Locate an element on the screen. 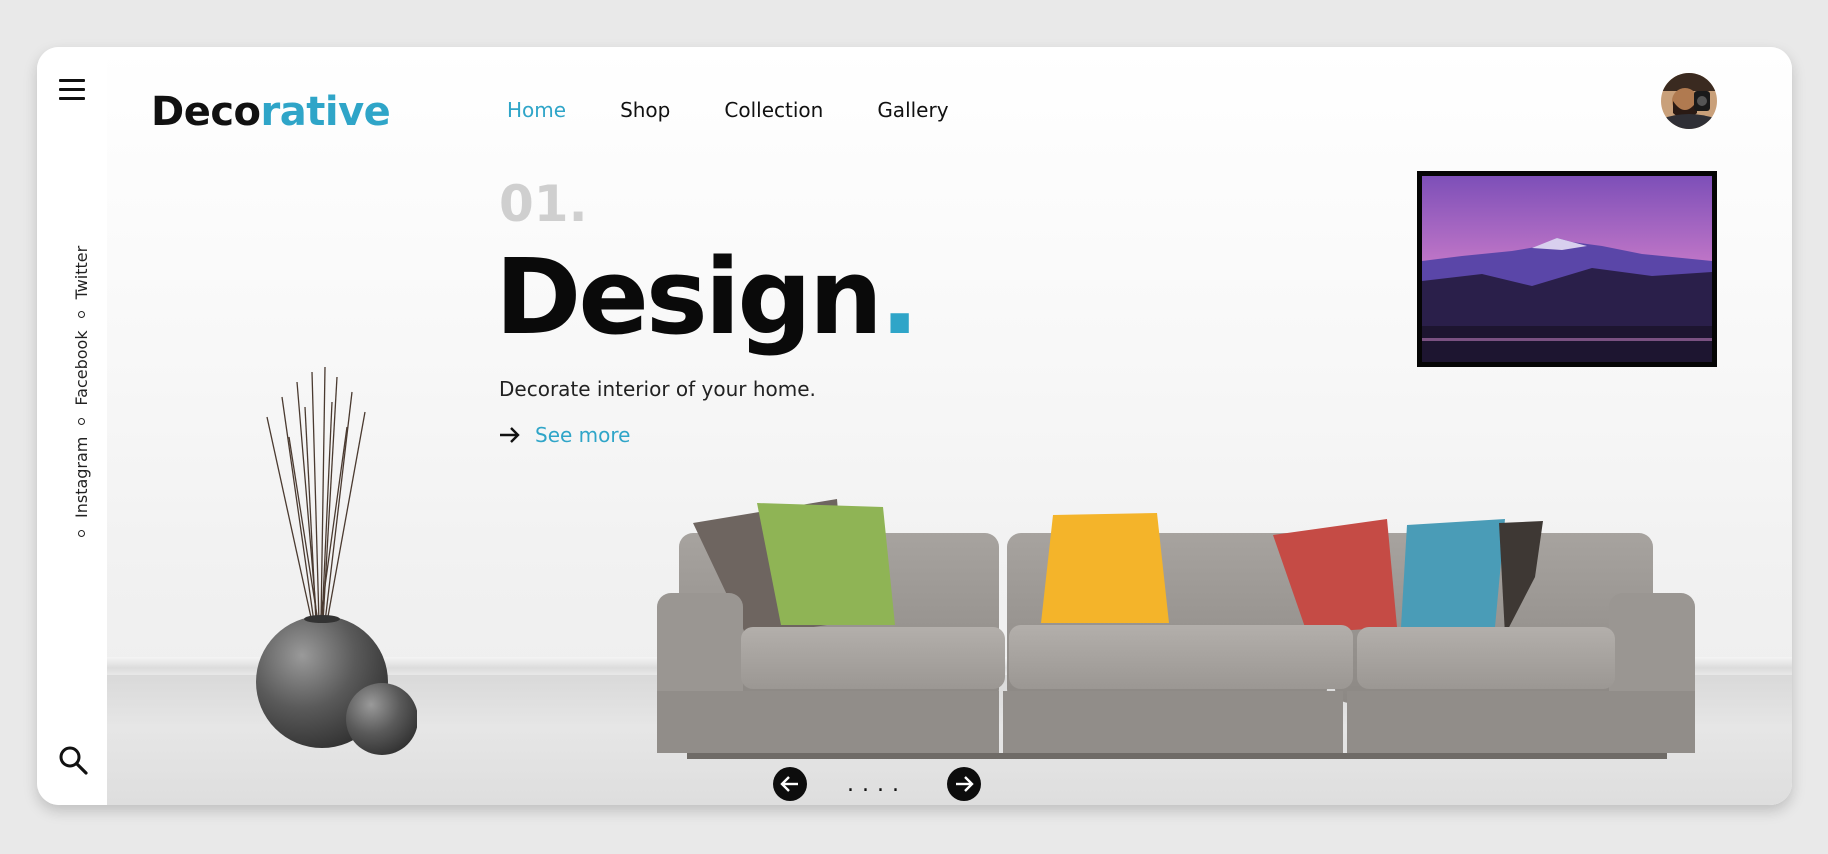  prev-slide-button is located at coordinates (790, 784).